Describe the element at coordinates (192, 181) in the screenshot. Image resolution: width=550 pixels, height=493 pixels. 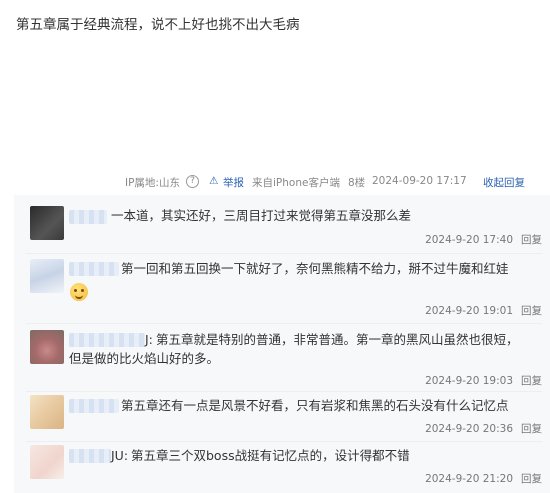
I see `help-icon: ?` at that location.